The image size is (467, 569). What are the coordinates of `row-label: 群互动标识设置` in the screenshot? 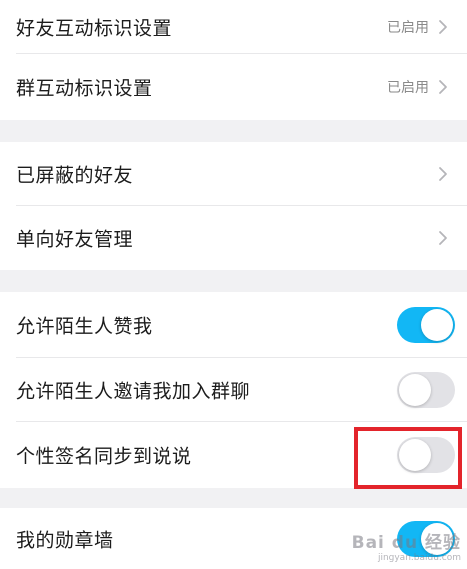 It's located at (84, 88).